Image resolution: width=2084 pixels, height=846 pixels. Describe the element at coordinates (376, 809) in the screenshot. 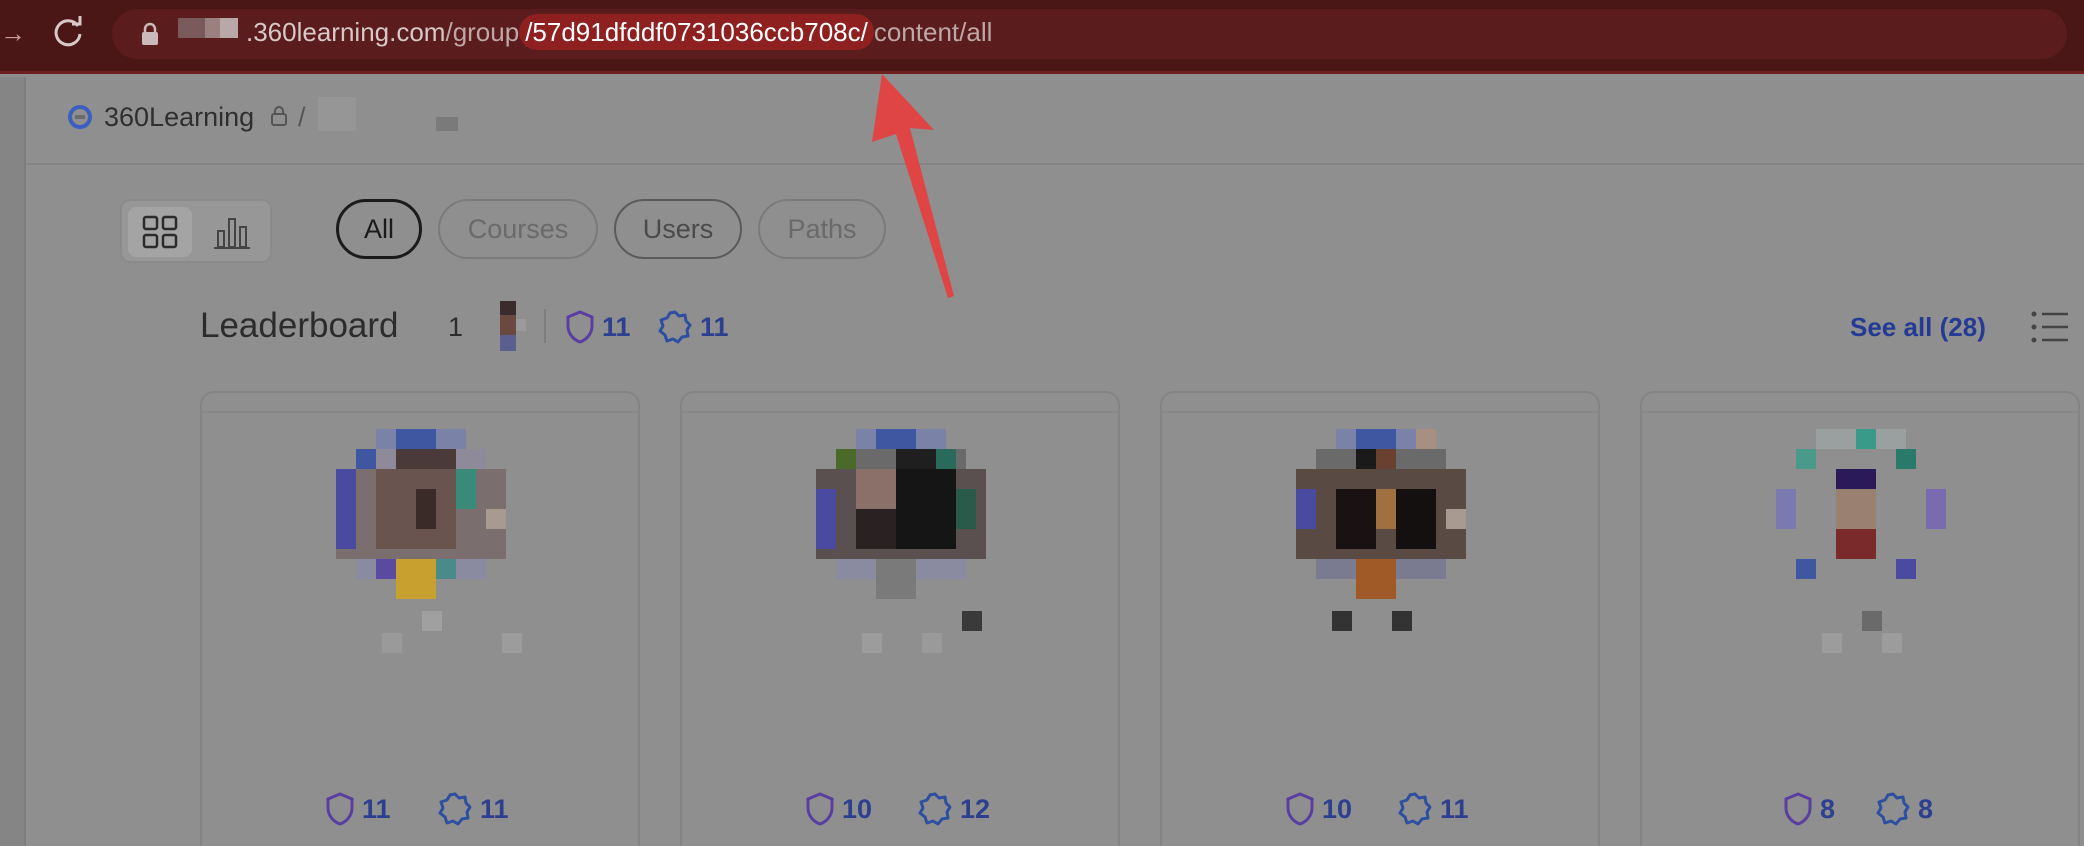

I see `card-shield-count: 11` at that location.